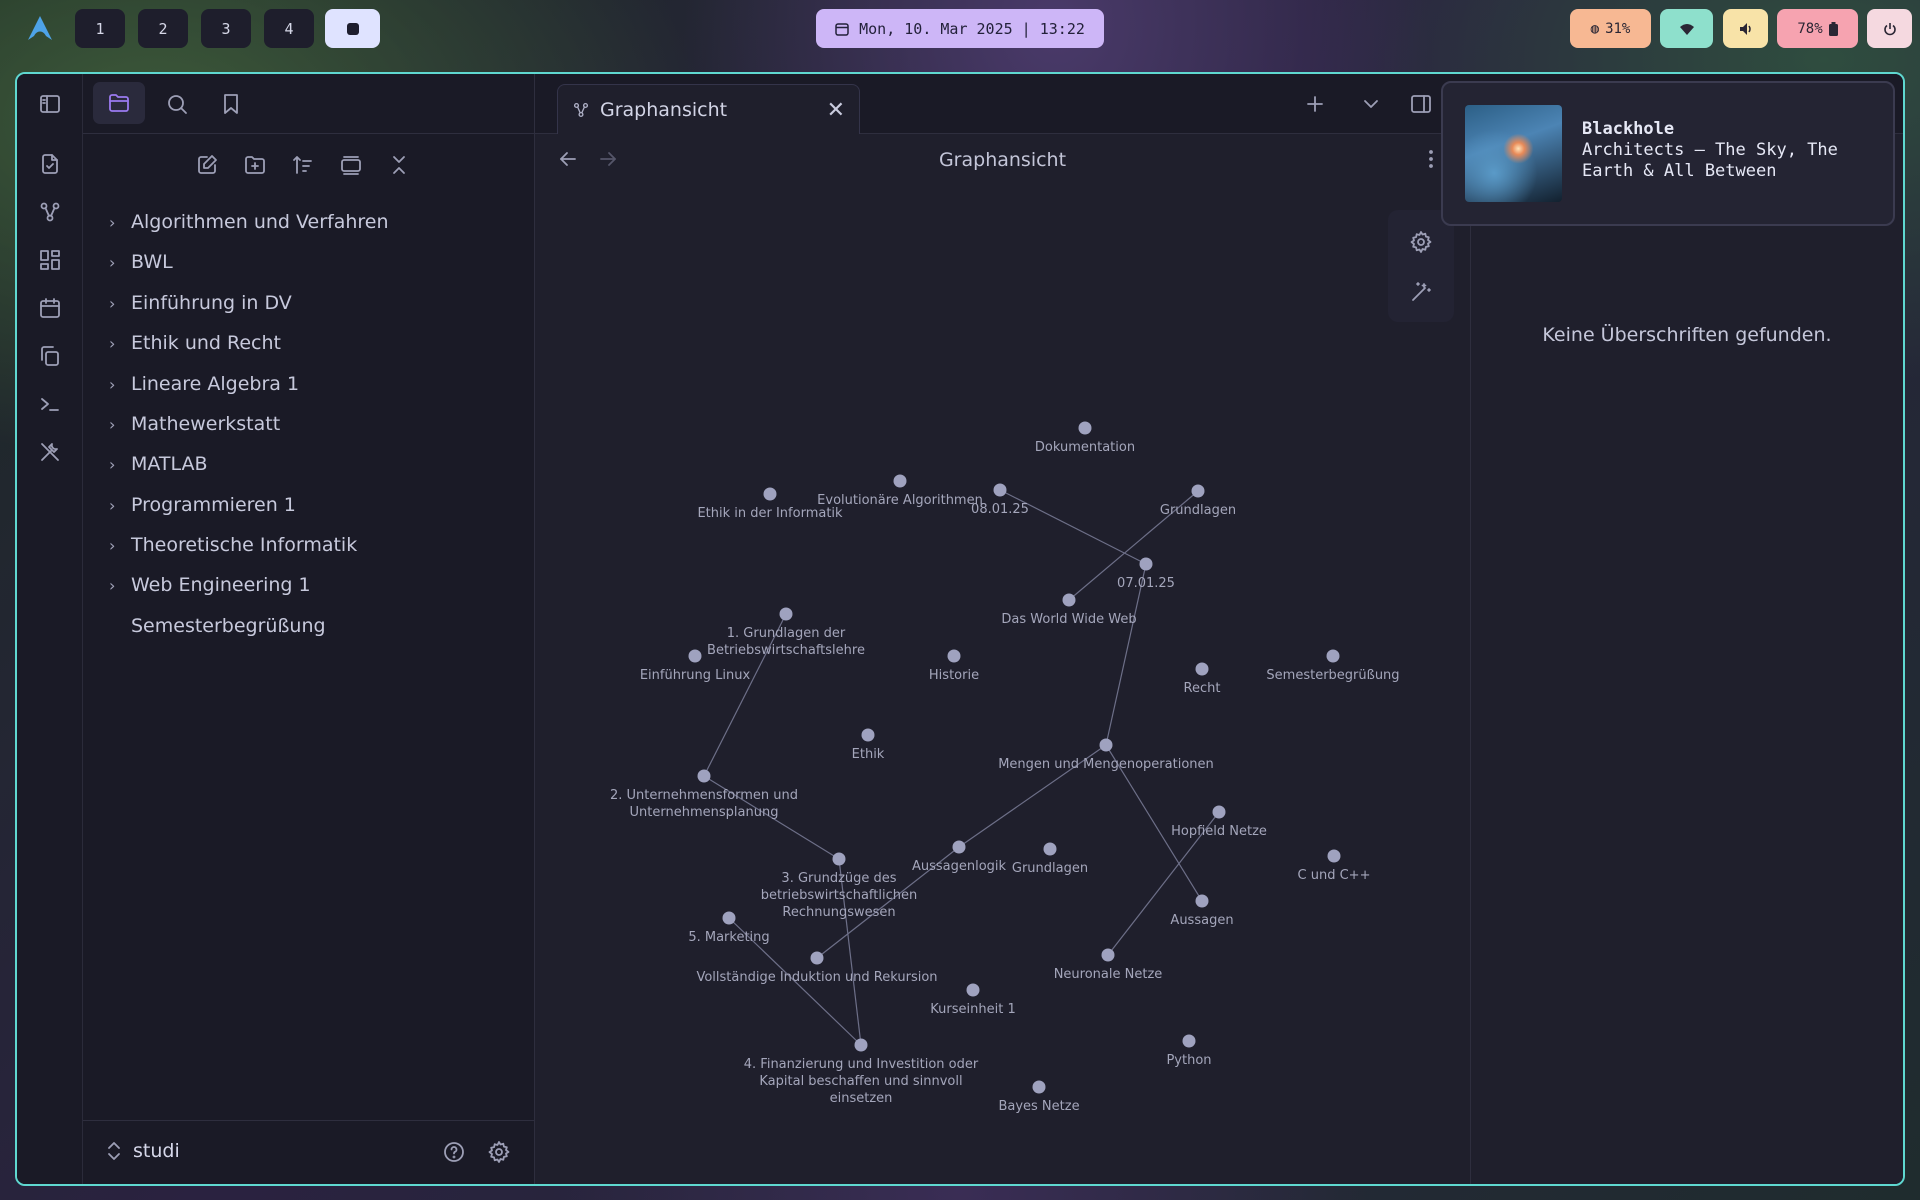  I want to click on folder-theoretische-informatik: › Theoretische Informatik, so click(233, 545).